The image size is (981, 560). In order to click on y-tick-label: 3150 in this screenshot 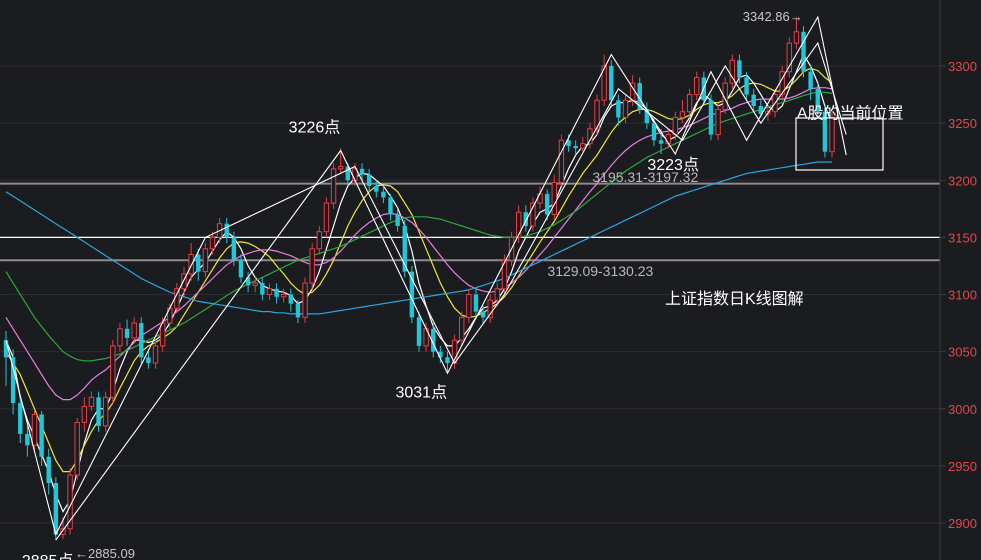, I will do `click(962, 237)`.